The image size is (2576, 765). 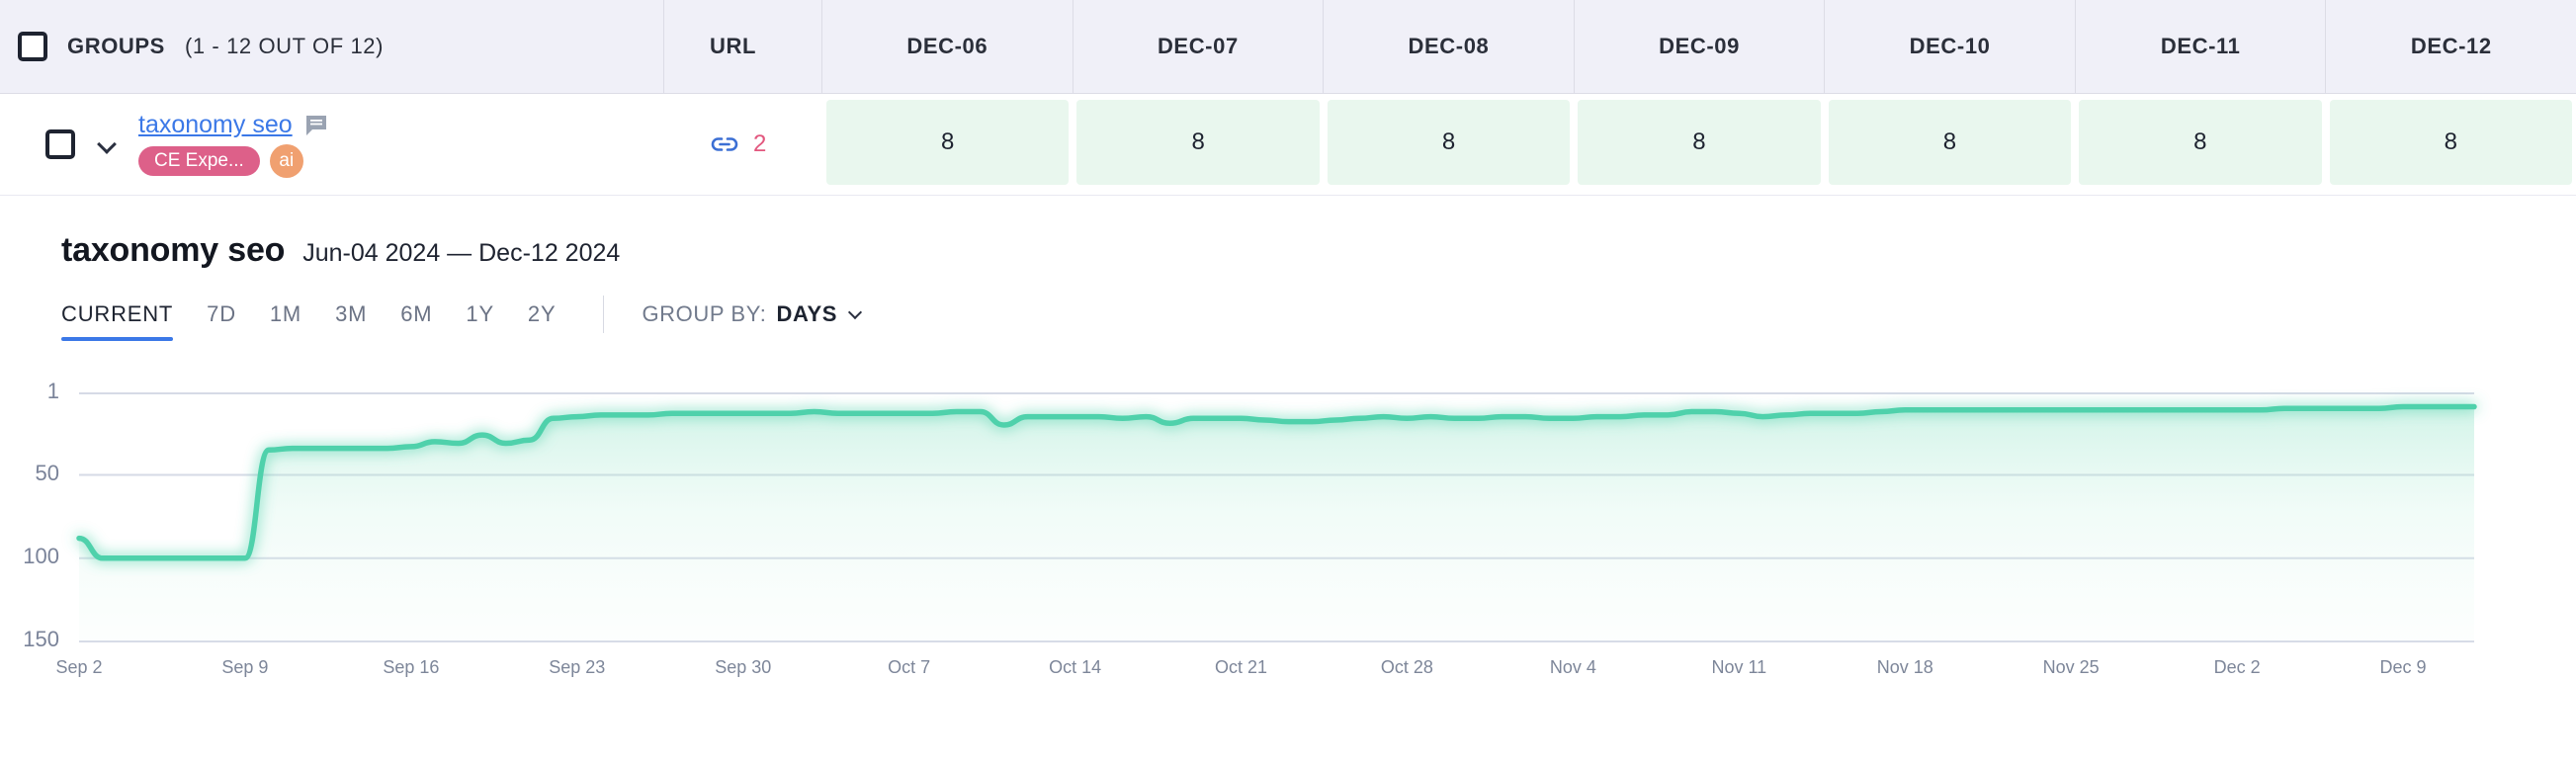 I want to click on column-header-url: URL, so click(x=743, y=46).